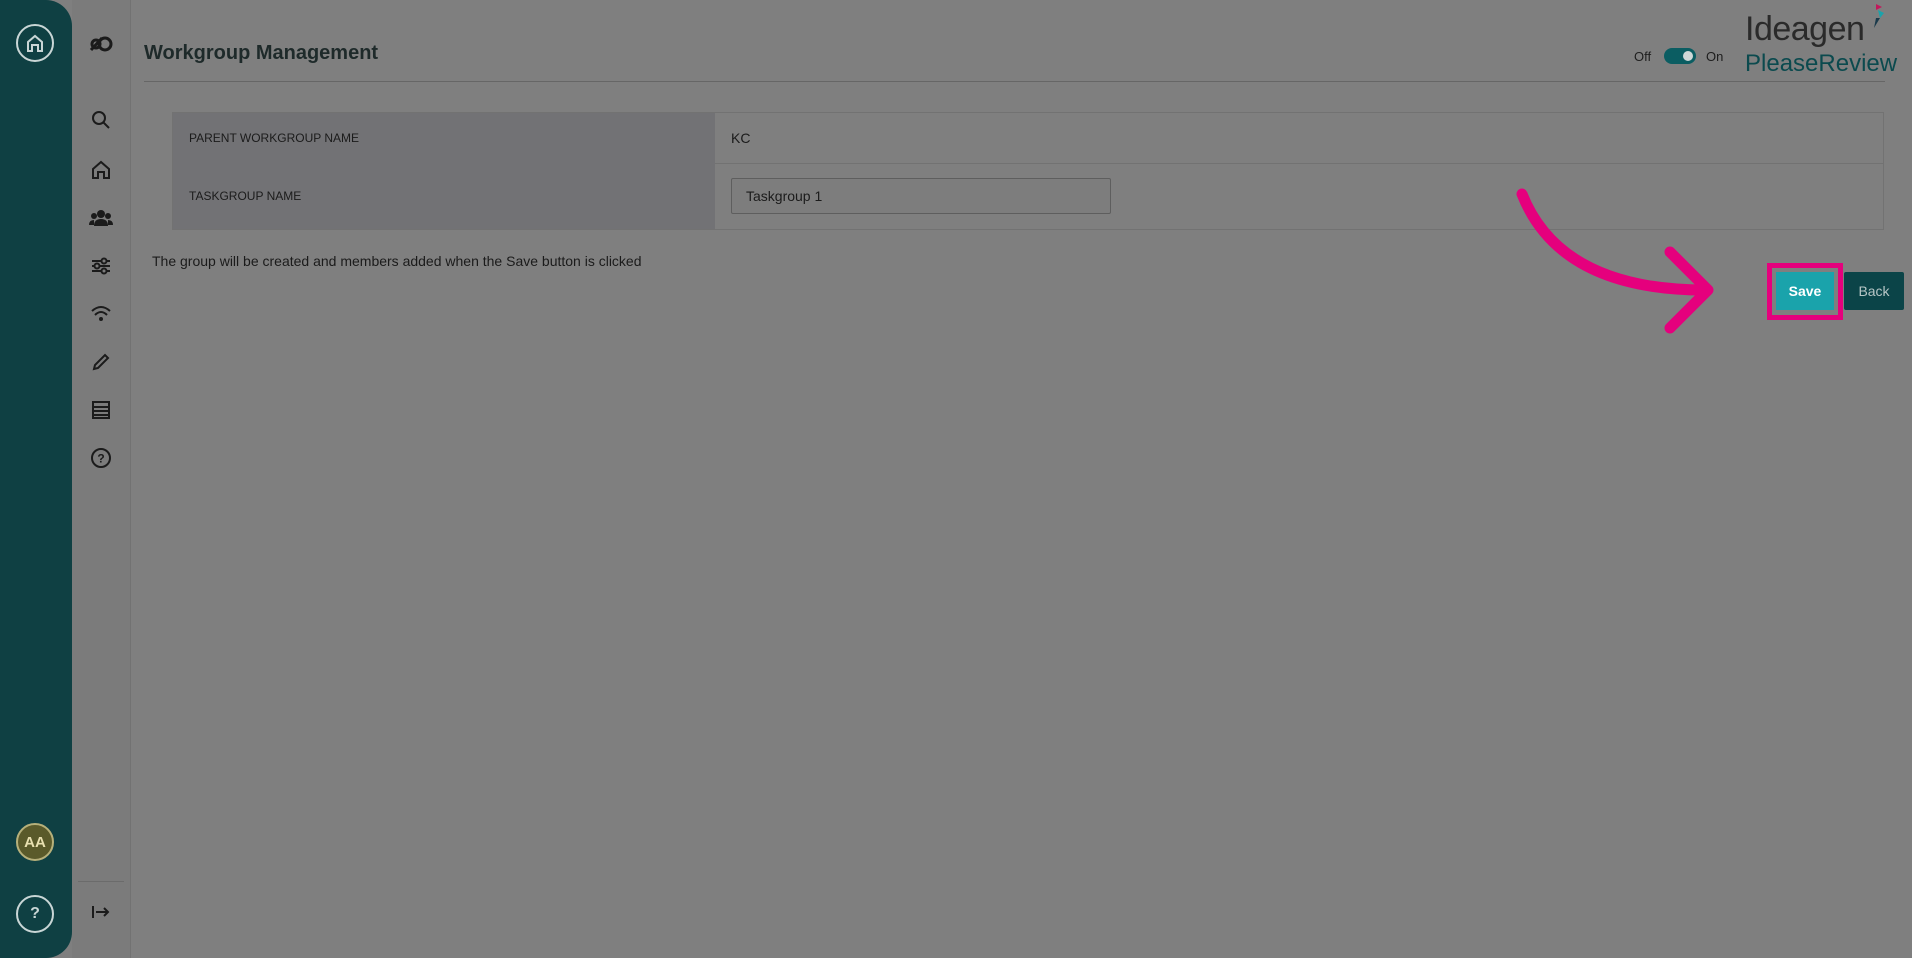 The height and width of the screenshot is (958, 1912). What do you see at coordinates (1874, 291) in the screenshot?
I see `back-button: Back` at bounding box center [1874, 291].